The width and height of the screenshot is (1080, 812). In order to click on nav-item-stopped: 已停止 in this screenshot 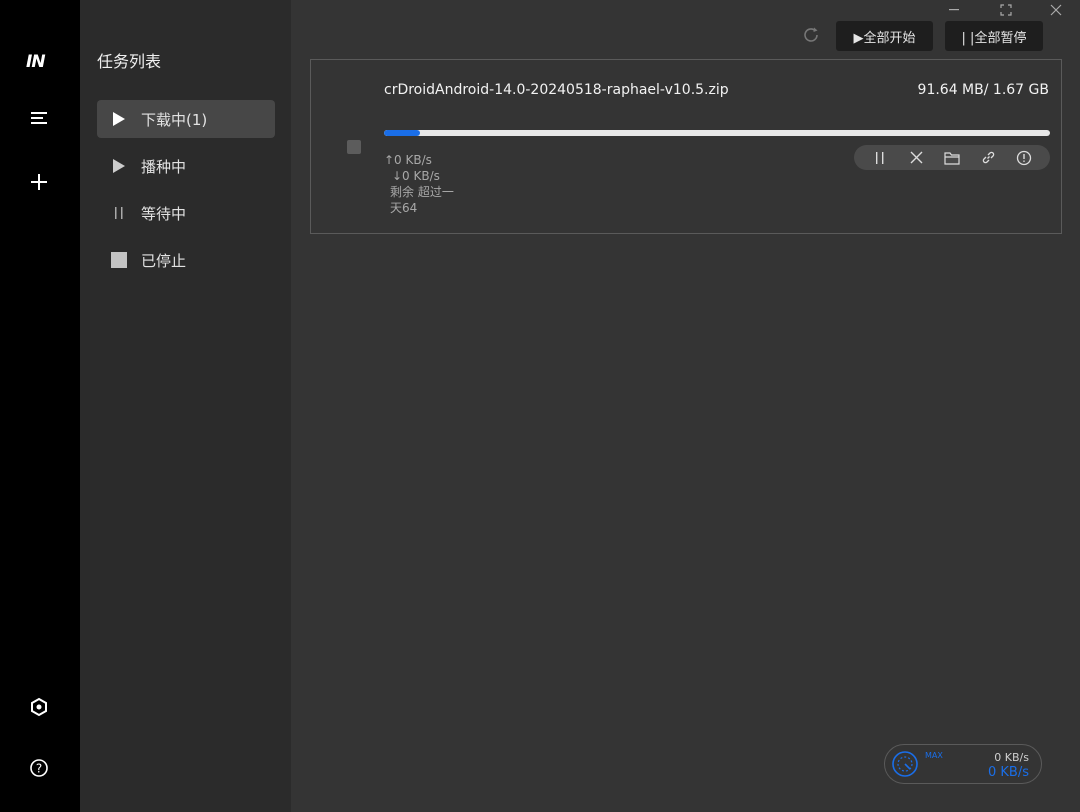, I will do `click(186, 260)`.